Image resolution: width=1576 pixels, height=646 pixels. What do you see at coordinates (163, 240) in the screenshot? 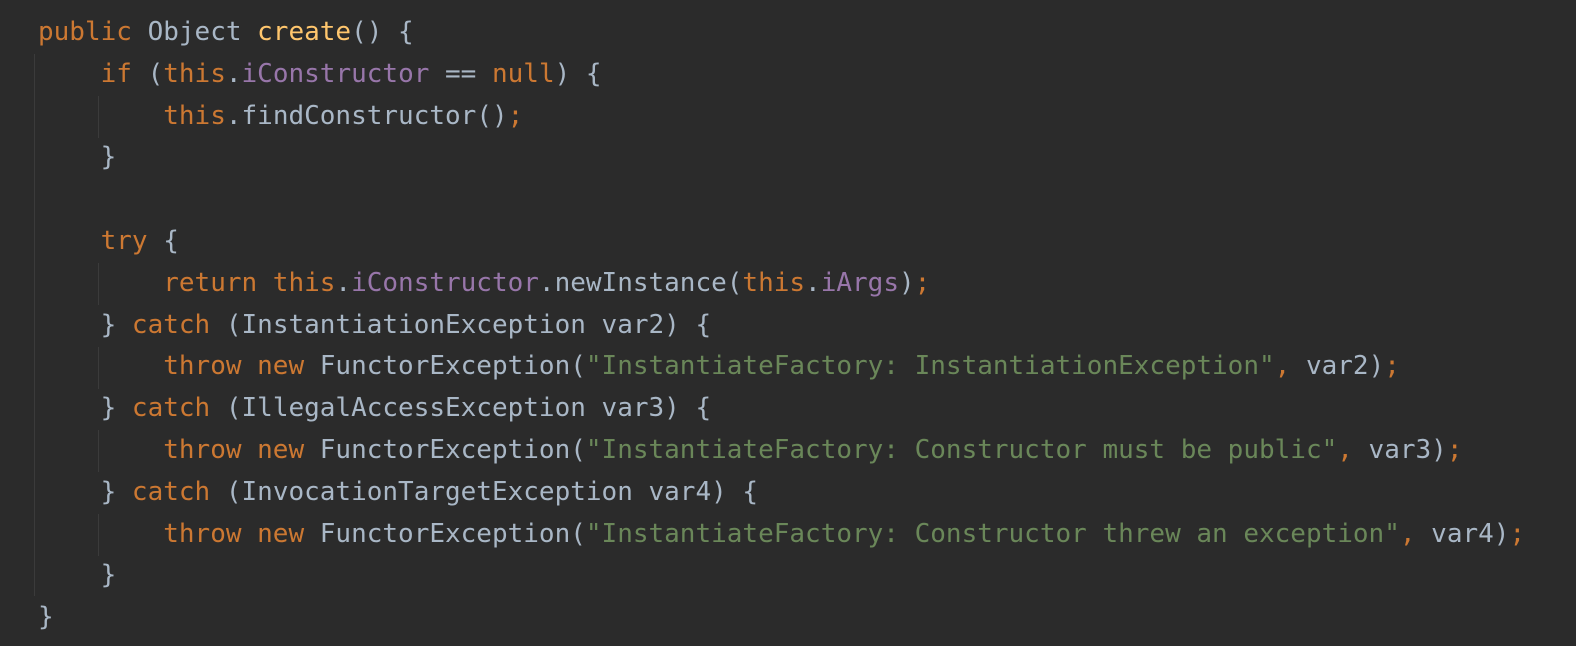
I see `code-token: {` at bounding box center [163, 240].